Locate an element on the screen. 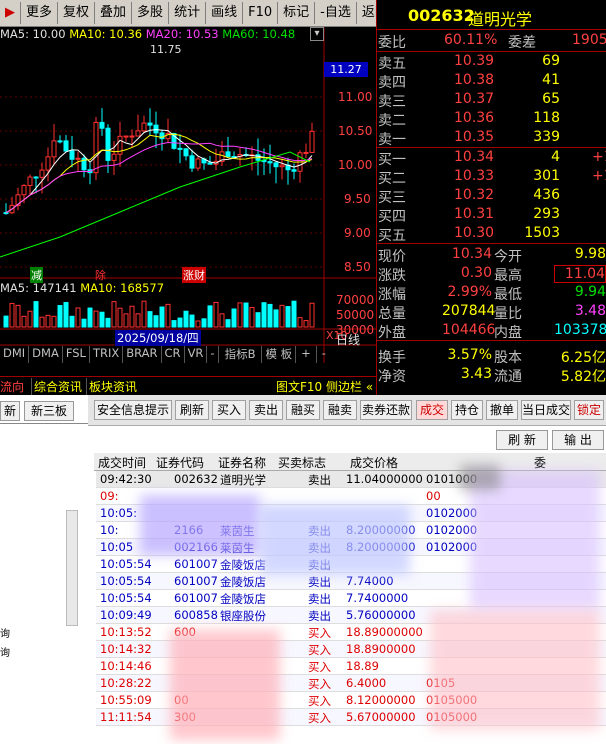 Image resolution: width=606 pixels, height=744 pixels. sell-level-row: 卖四 10.38 41 is located at coordinates (491, 81).